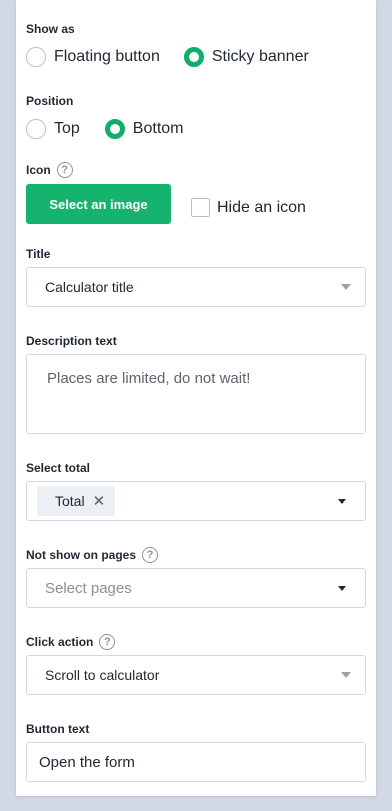  Describe the element at coordinates (261, 207) in the screenshot. I see `hide-icon-label: Hide an icon` at that location.